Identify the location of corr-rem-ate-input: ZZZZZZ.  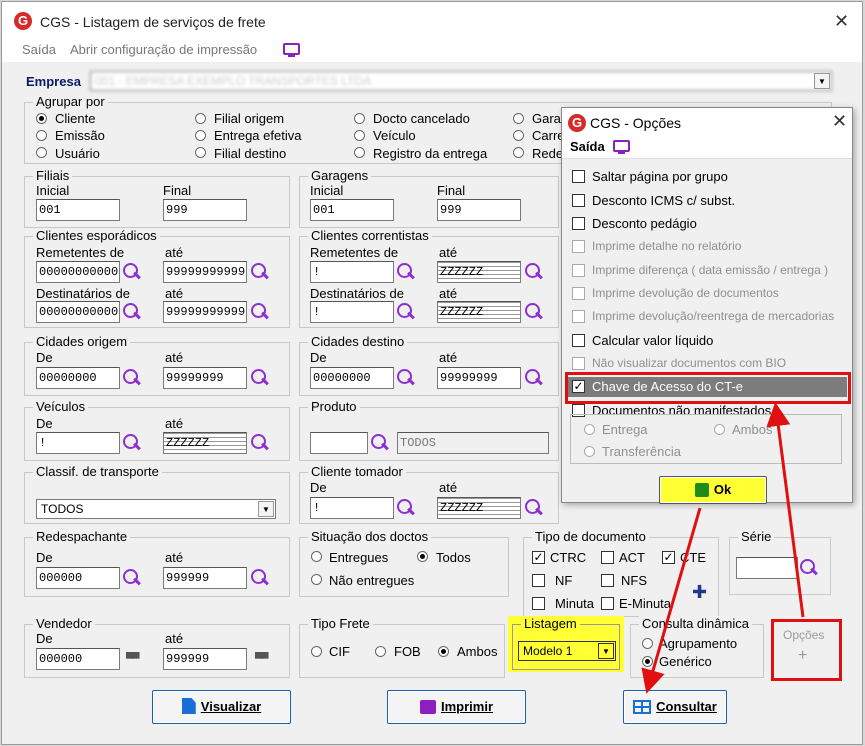
(479, 272).